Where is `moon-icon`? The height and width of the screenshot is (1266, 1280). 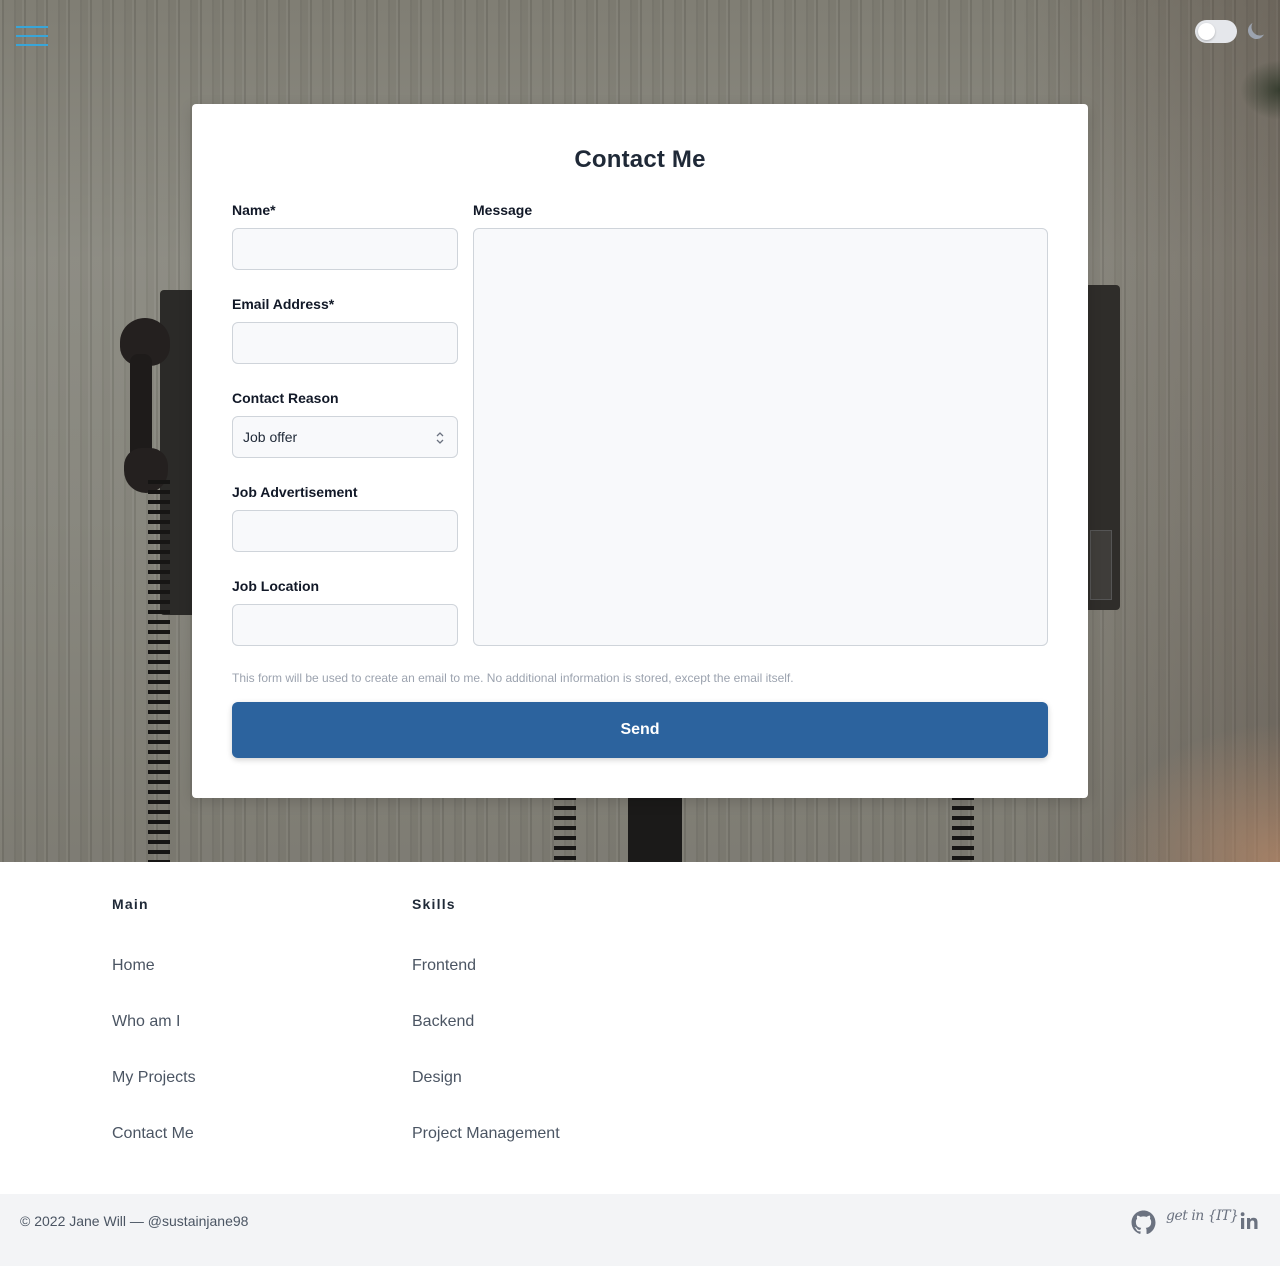 moon-icon is located at coordinates (1256, 31).